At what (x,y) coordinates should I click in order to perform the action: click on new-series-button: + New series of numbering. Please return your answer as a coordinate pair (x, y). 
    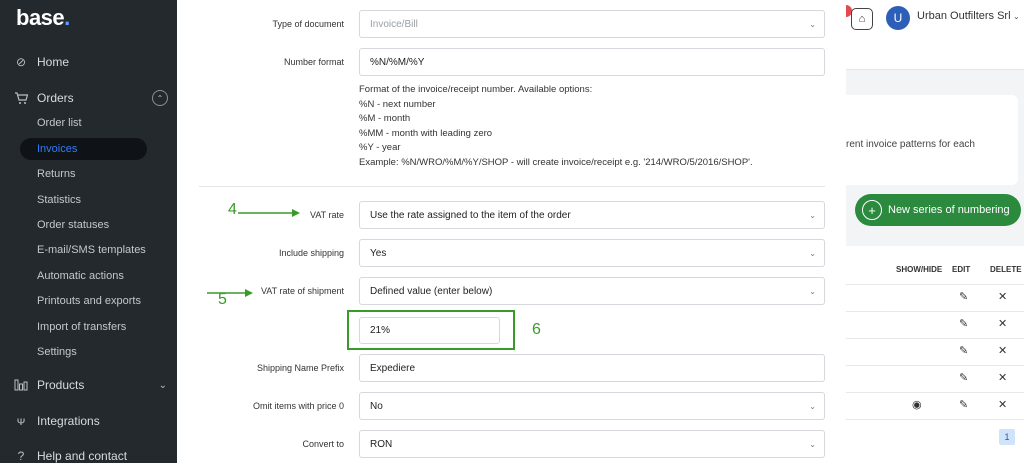
    Looking at the image, I should click on (938, 210).